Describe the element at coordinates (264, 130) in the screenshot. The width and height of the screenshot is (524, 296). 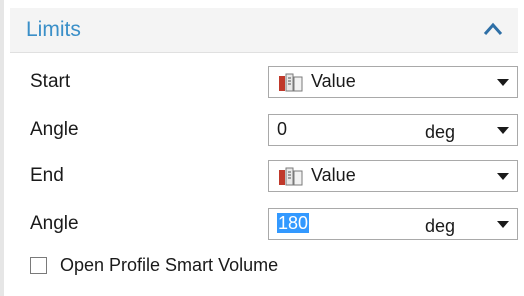
I see `start-angle-row: Angle 0 deg` at that location.